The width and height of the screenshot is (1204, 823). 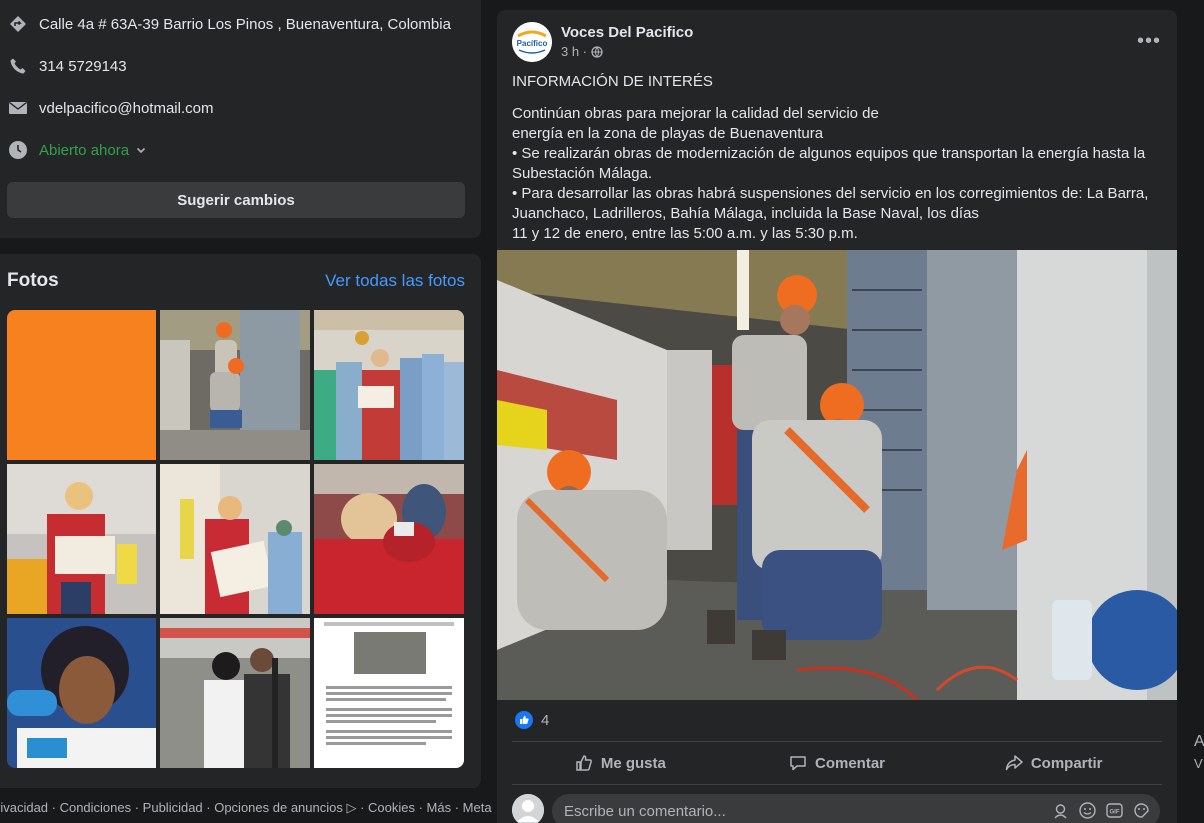 I want to click on reaction-count: 4, so click(x=545, y=720).